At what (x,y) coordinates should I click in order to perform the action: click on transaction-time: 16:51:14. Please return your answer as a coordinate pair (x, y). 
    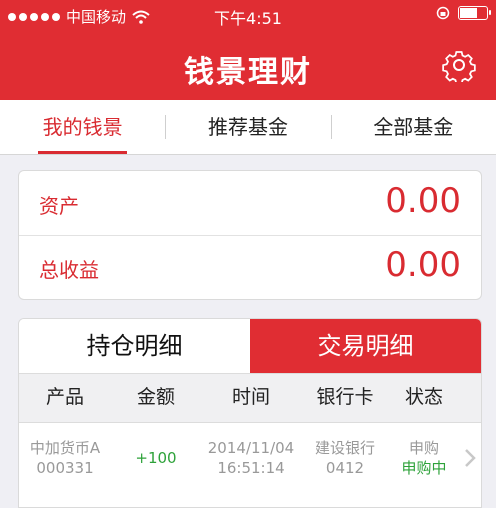
    Looking at the image, I should click on (251, 468).